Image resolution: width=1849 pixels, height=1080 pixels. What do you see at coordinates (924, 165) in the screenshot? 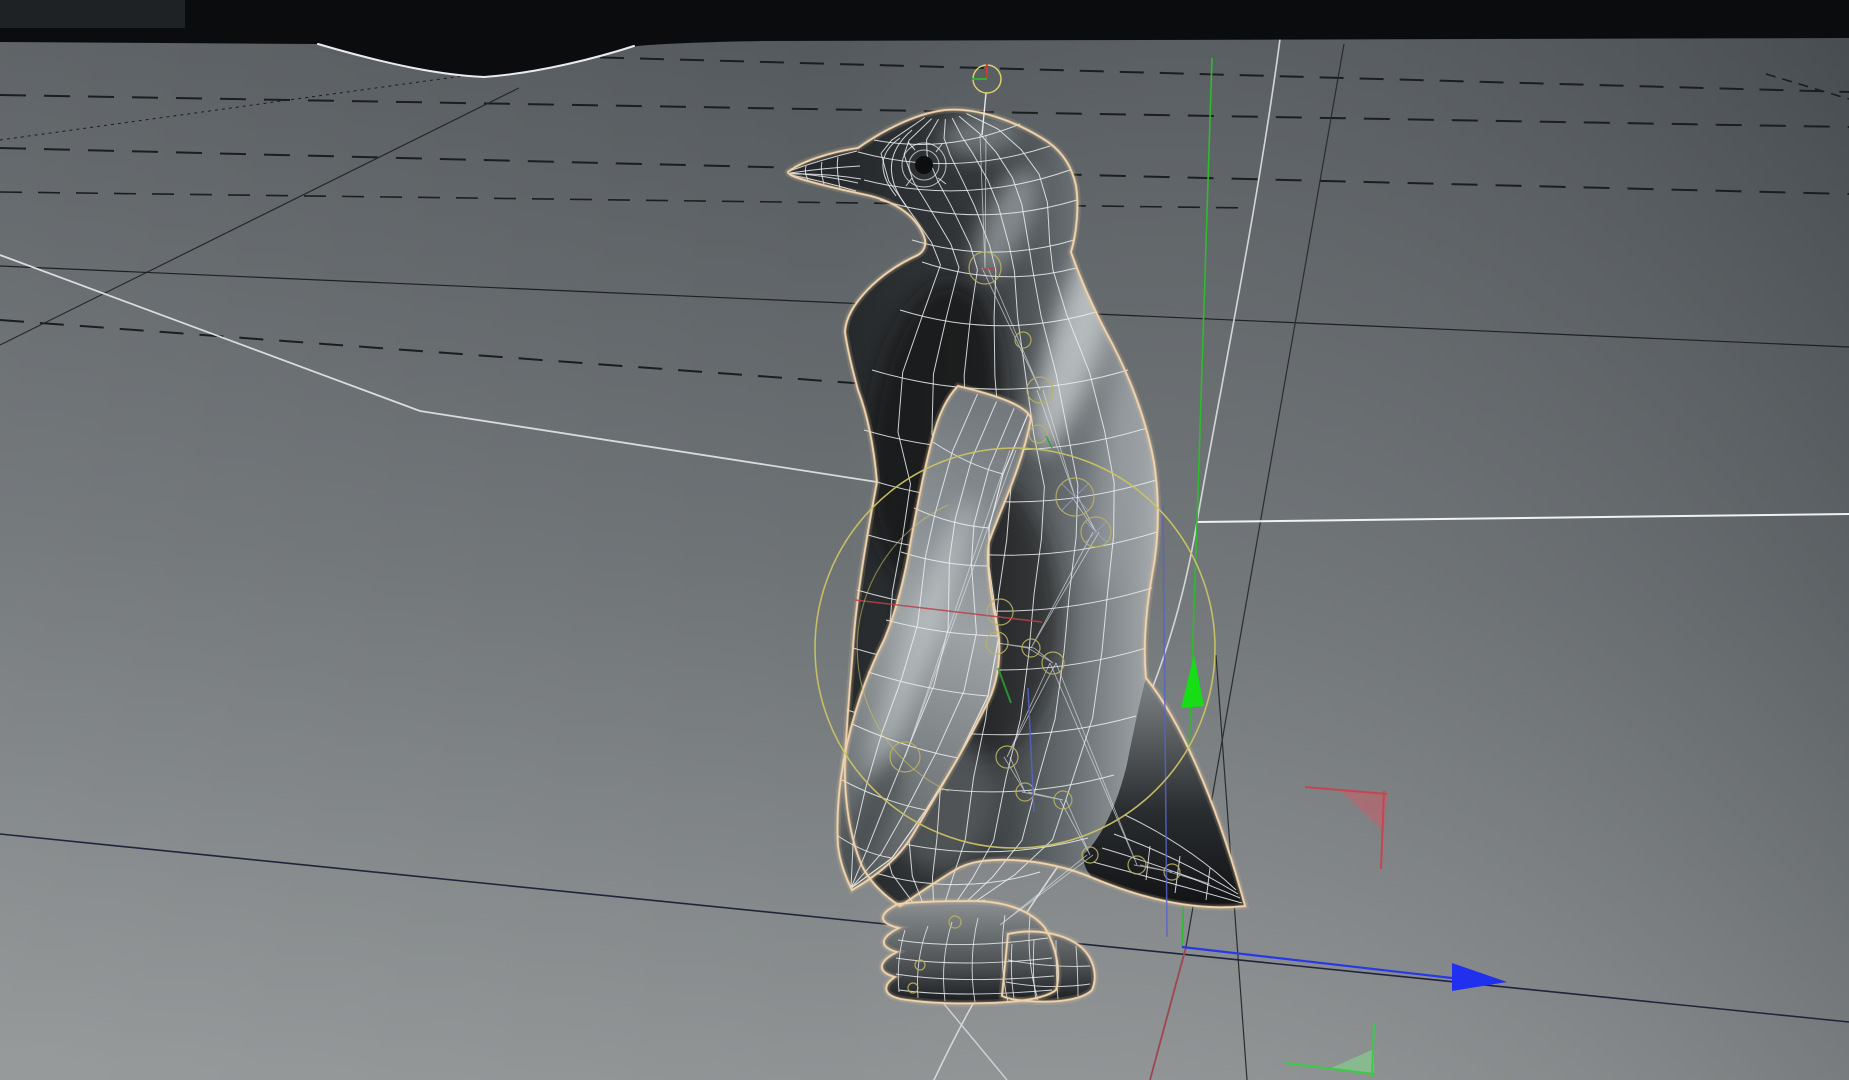
I see `penguin-eye` at bounding box center [924, 165].